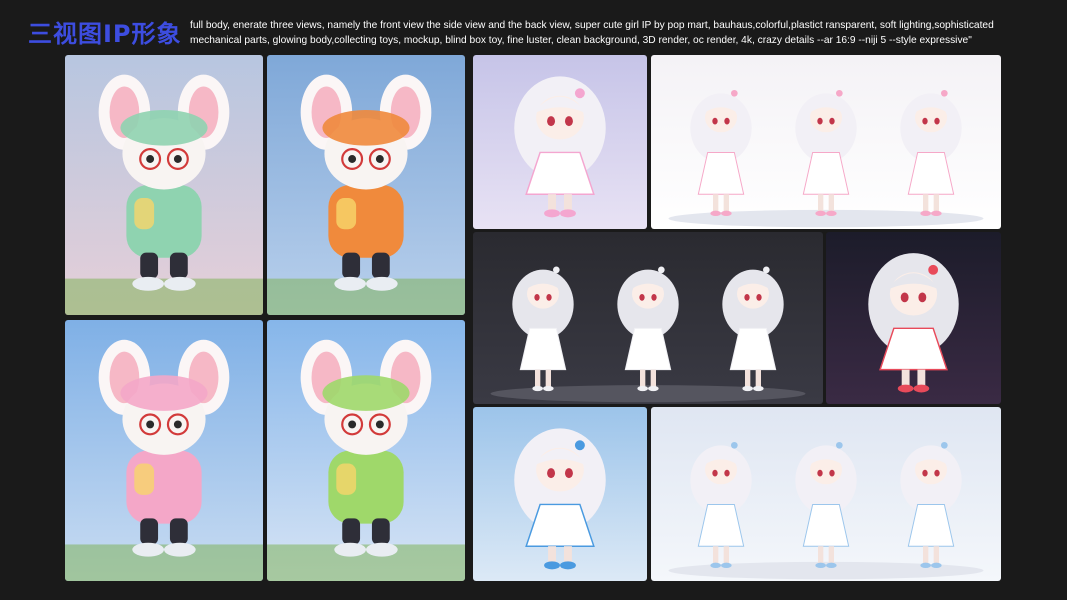 Image resolution: width=1067 pixels, height=600 pixels. I want to click on tile-bunny-cap-walking, so click(366, 450).